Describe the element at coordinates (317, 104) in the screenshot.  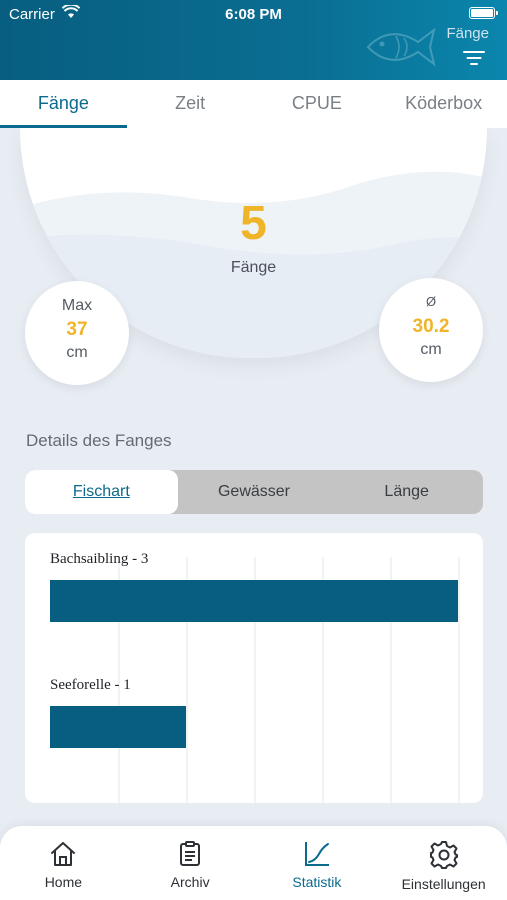
I see `tab-cpue: CPUE` at that location.